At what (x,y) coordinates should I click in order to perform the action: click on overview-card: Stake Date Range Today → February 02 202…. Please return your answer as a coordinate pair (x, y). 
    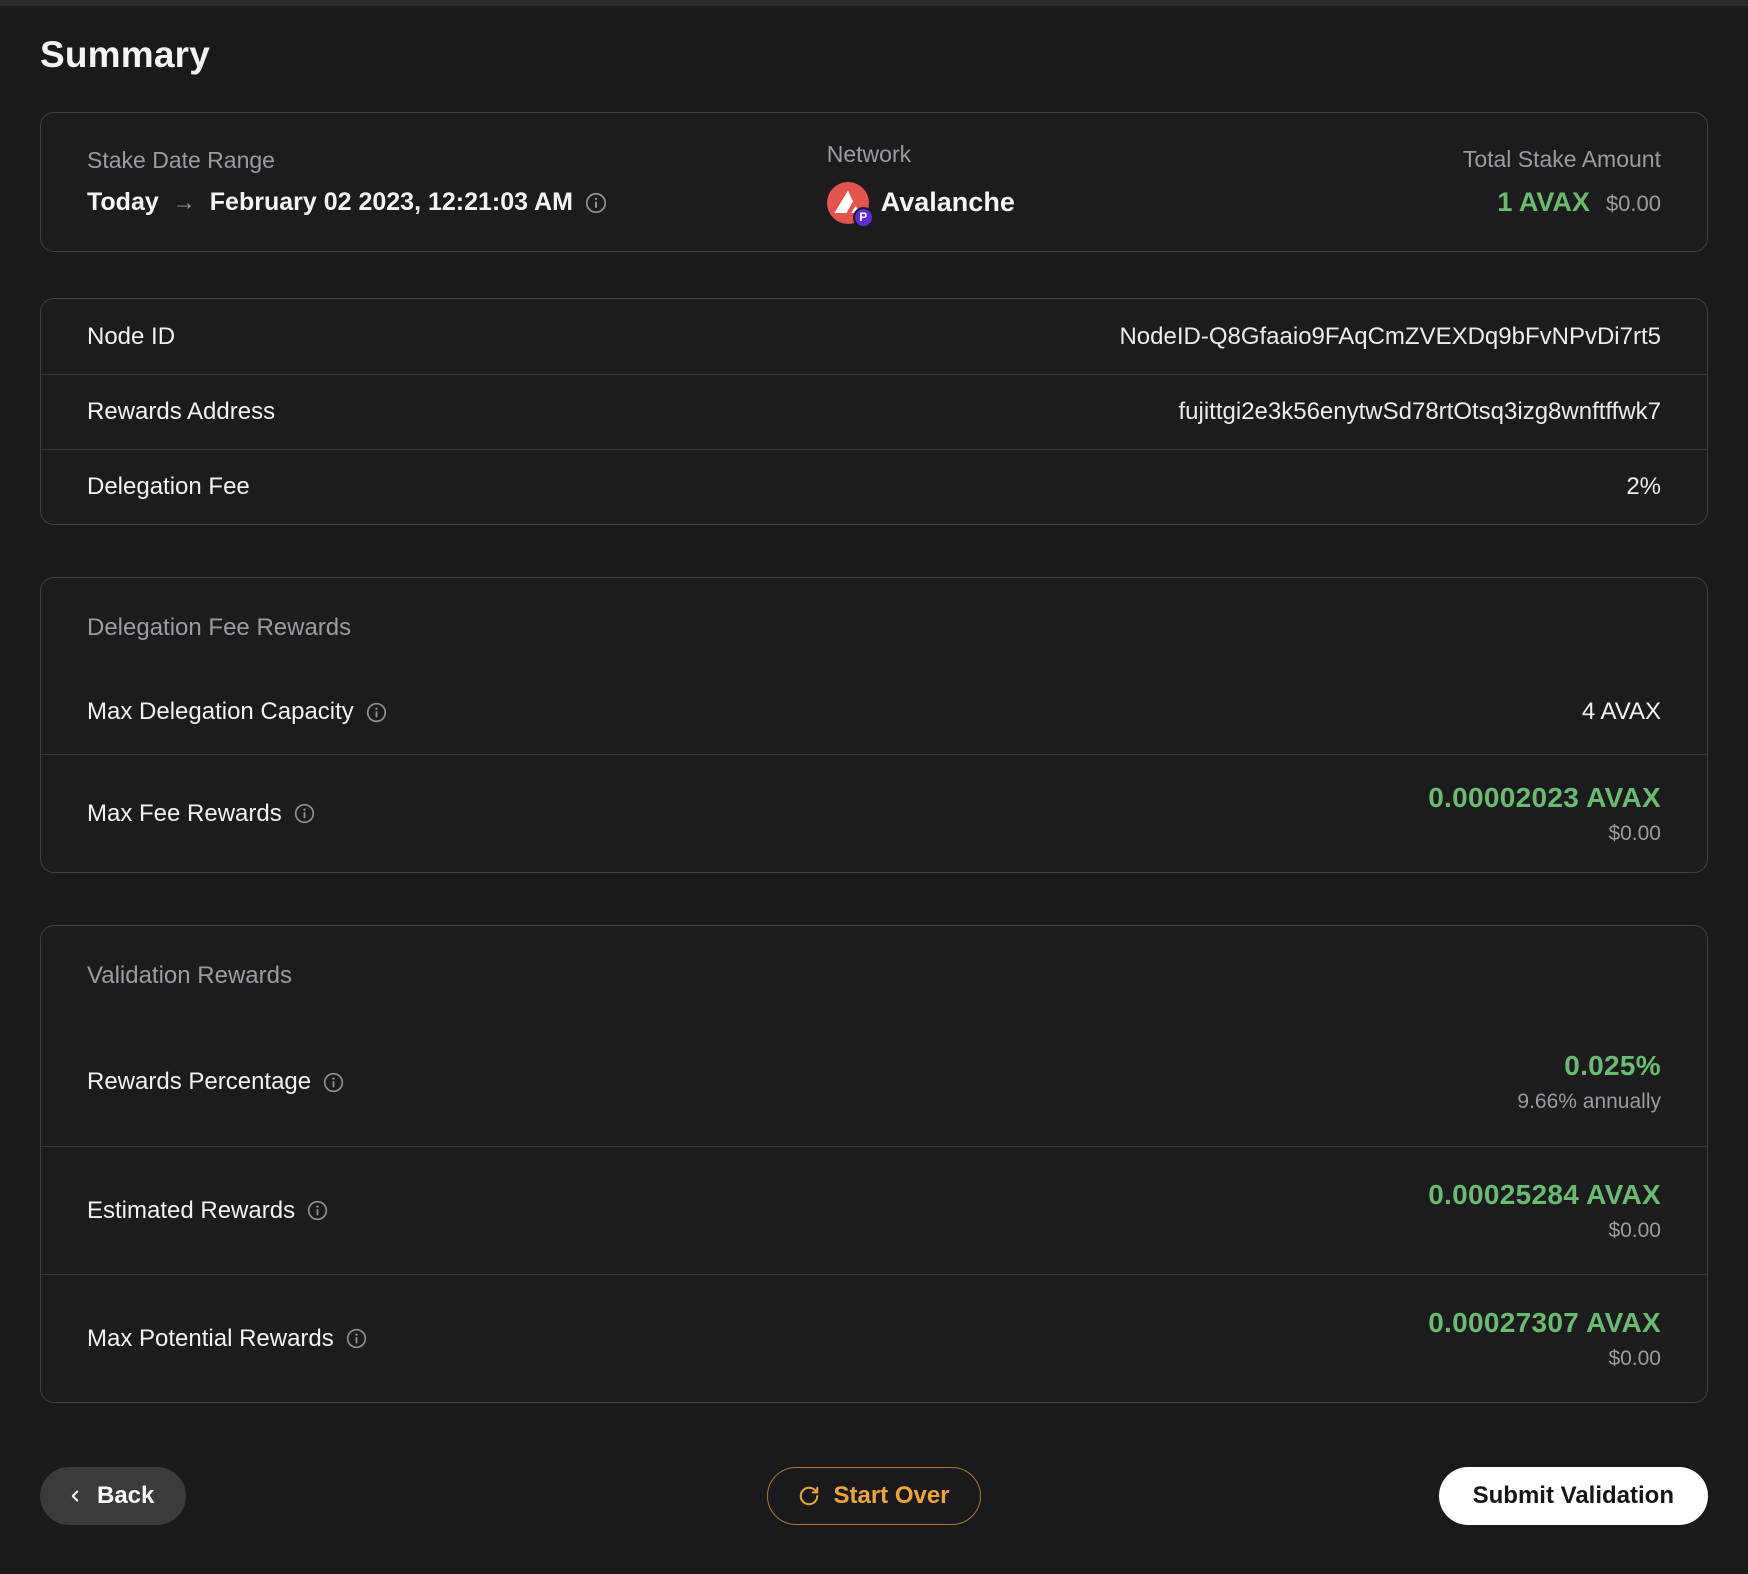
    Looking at the image, I should click on (874, 182).